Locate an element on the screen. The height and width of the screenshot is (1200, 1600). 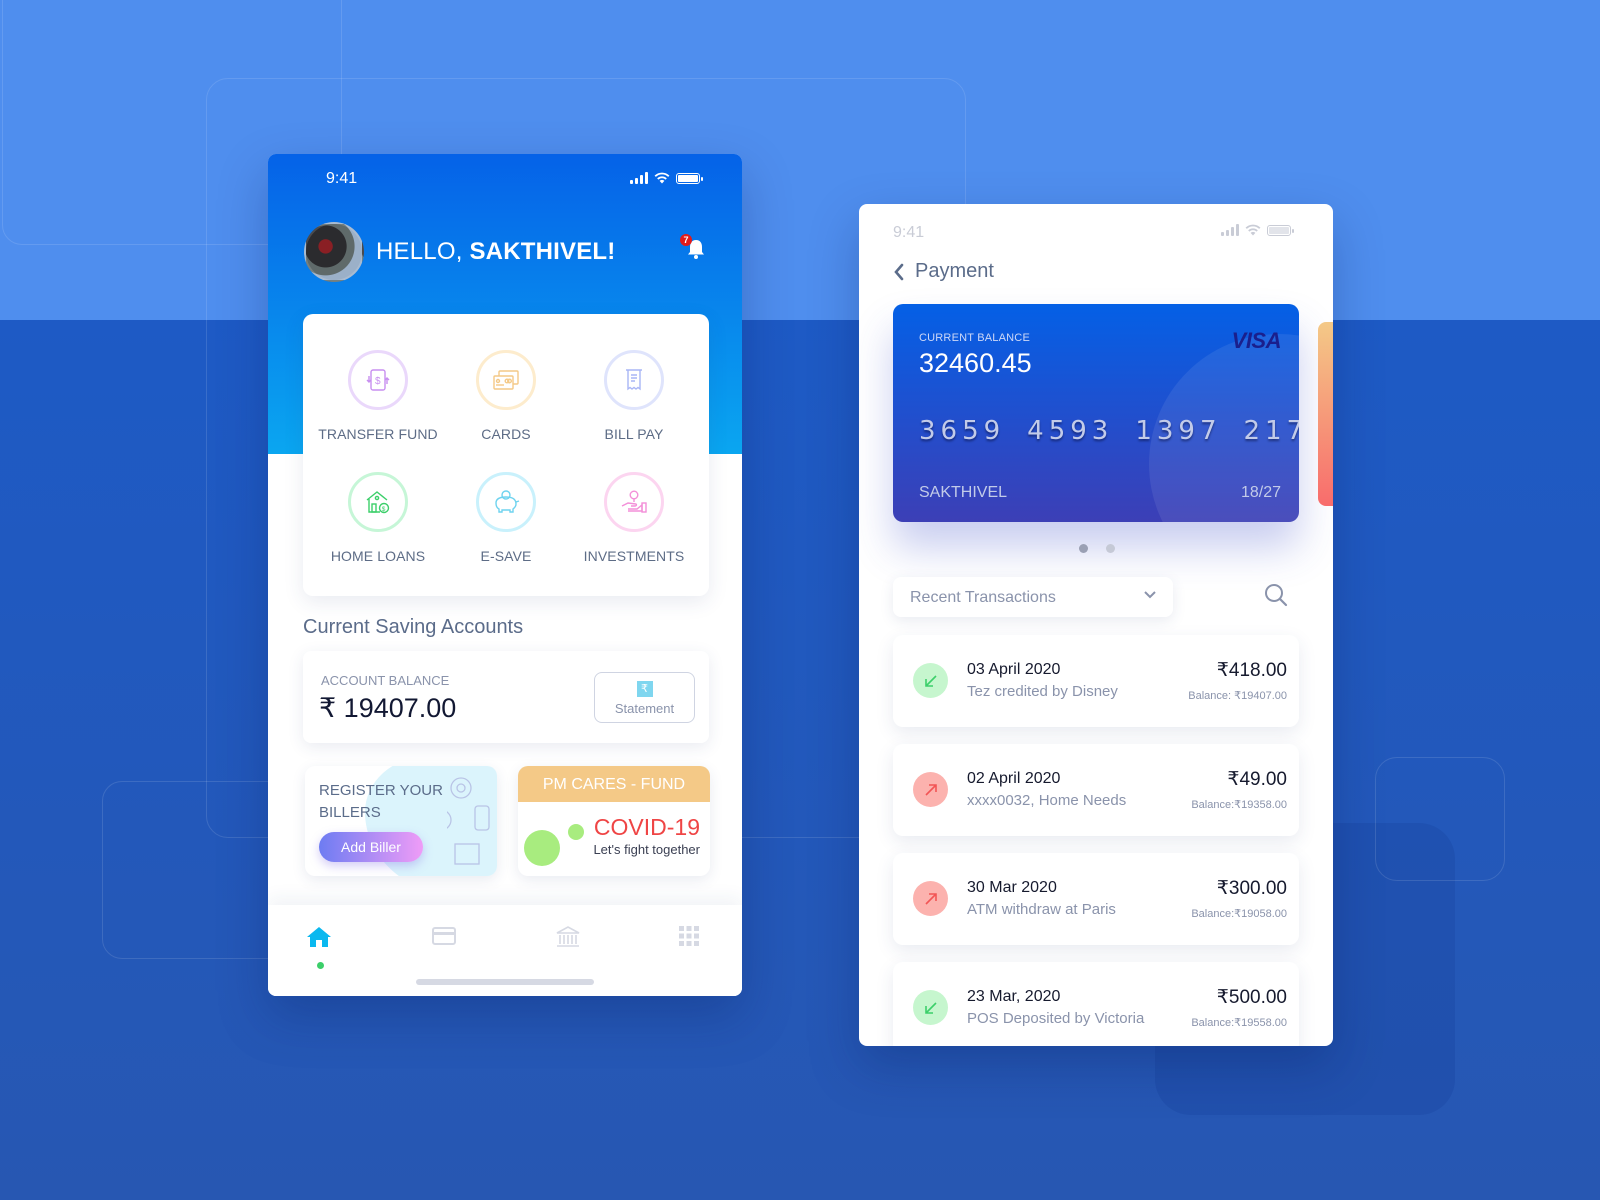
current-balance-value: 32460.45 is located at coordinates (975, 363).